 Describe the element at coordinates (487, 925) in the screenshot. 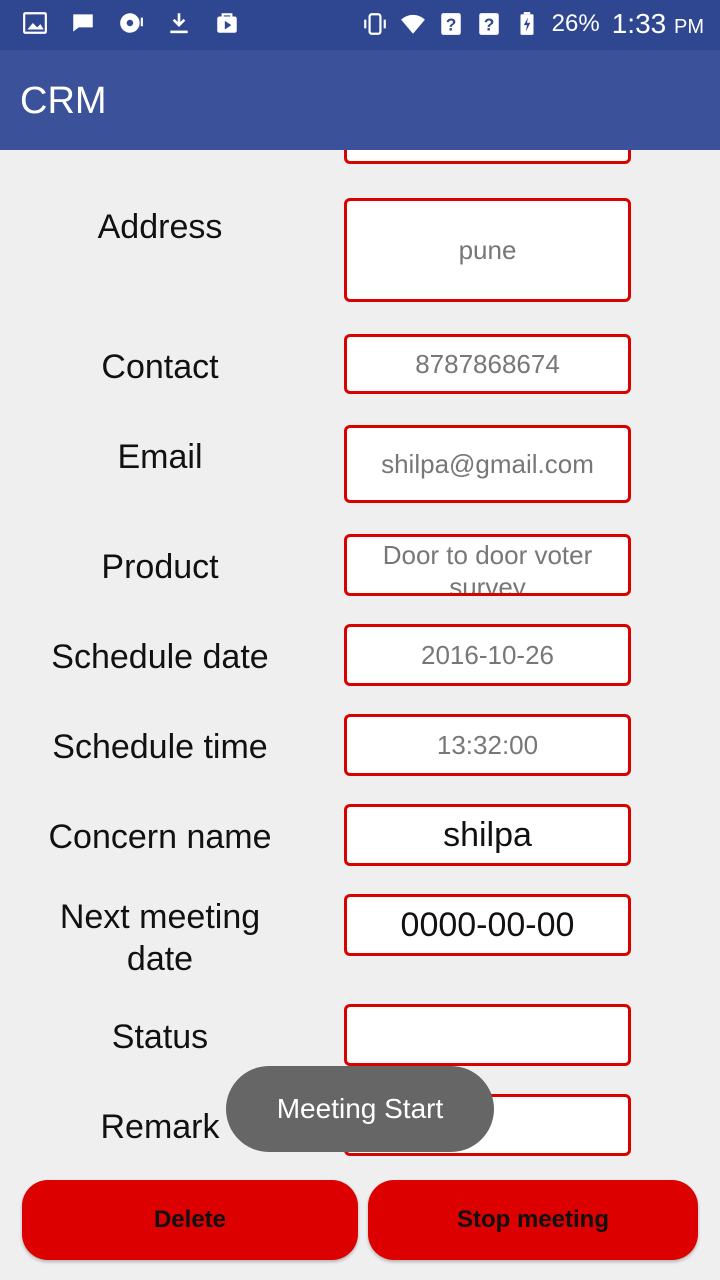

I see `next-meeting-date-field: 0000-00-00` at that location.